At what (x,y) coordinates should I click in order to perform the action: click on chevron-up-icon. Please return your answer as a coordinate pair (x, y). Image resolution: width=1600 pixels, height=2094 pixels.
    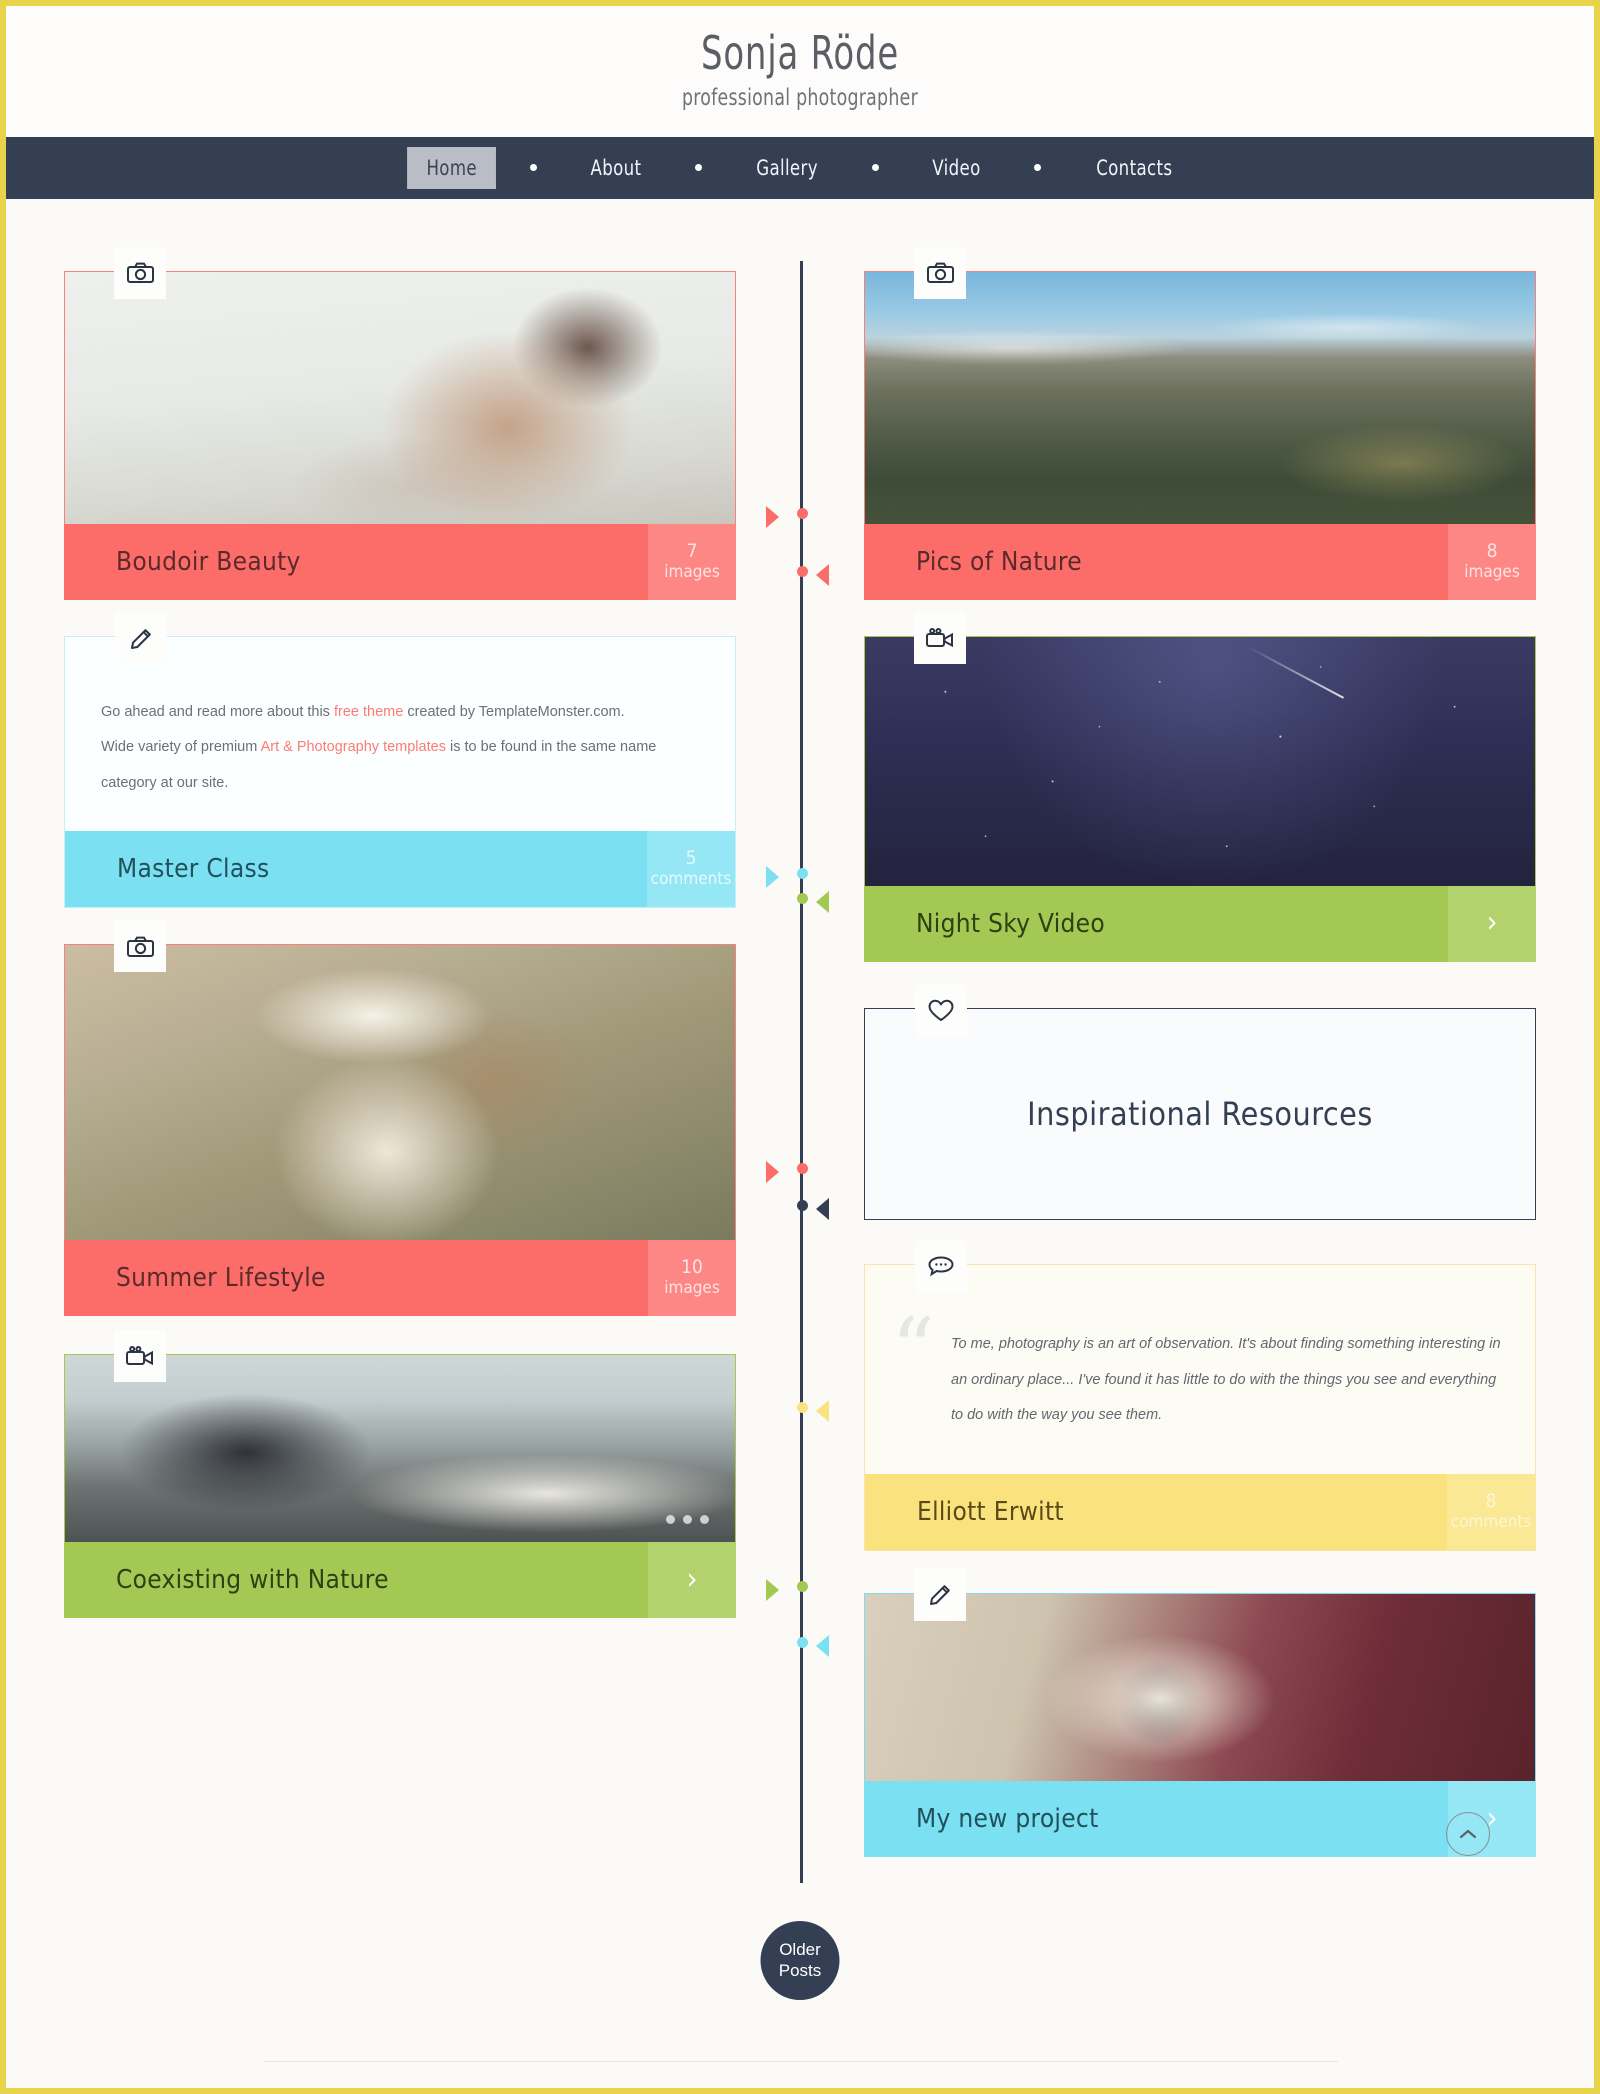
    Looking at the image, I should click on (1468, 1834).